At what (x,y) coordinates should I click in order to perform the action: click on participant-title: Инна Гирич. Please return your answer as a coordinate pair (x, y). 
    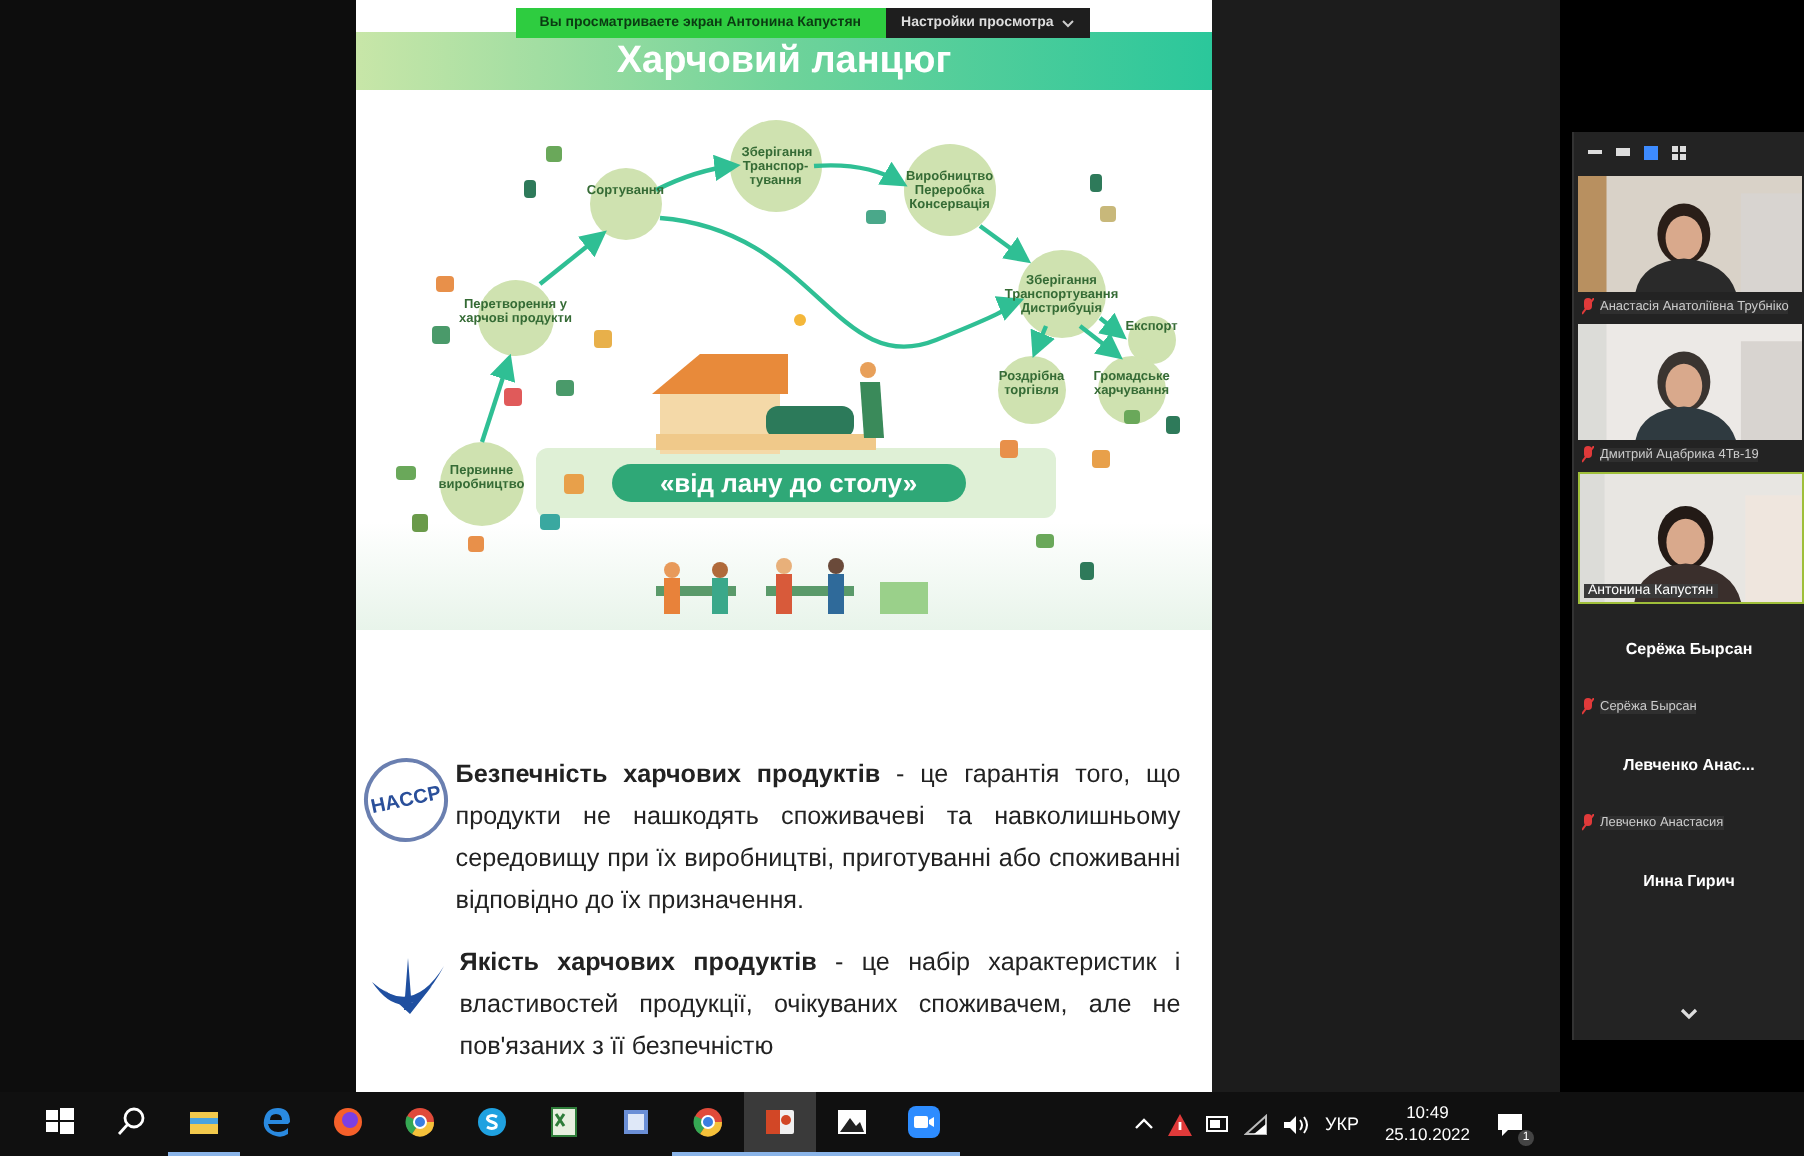
    Looking at the image, I should click on (1689, 881).